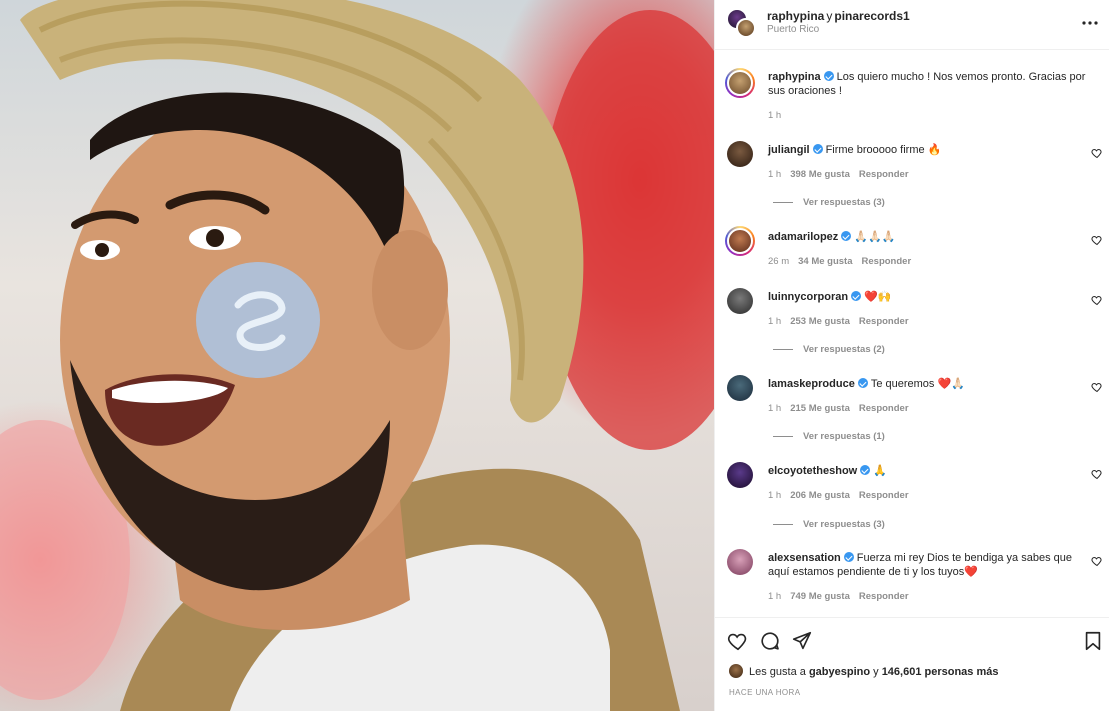  I want to click on post-timestamp: HACE UNA HORA, so click(764, 692).